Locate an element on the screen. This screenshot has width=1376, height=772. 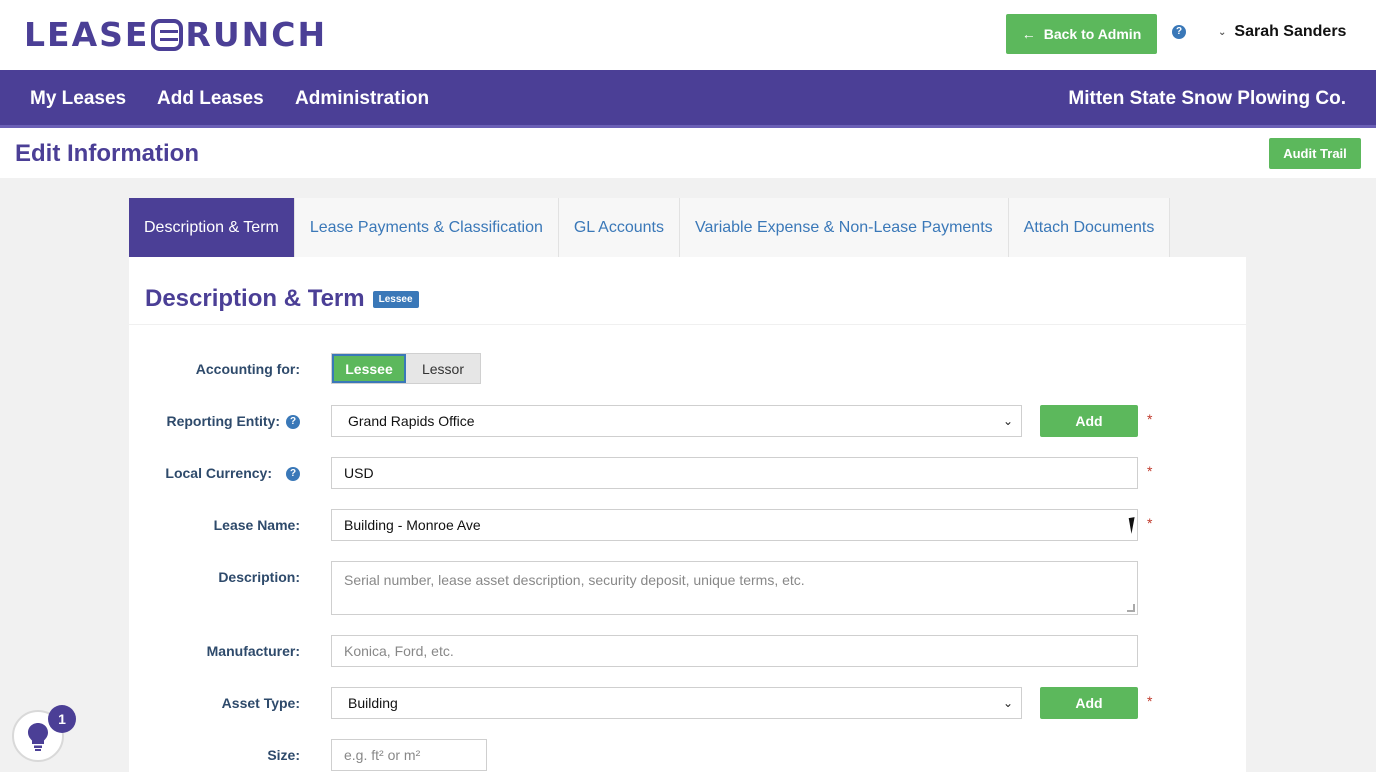
asset-type-select: Building ⌄ is located at coordinates (676, 703).